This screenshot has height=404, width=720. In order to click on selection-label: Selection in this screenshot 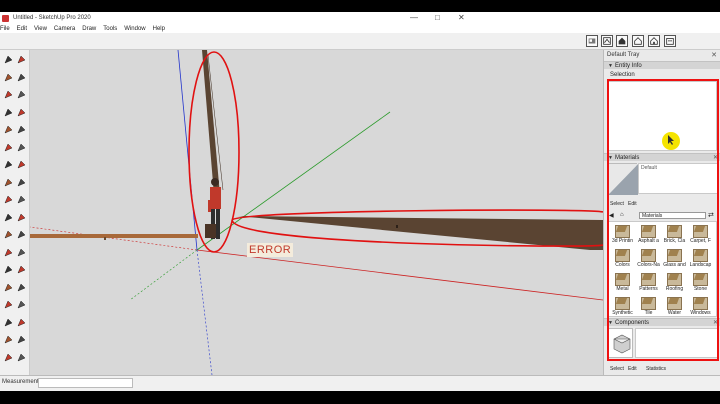, I will do `click(622, 75)`.